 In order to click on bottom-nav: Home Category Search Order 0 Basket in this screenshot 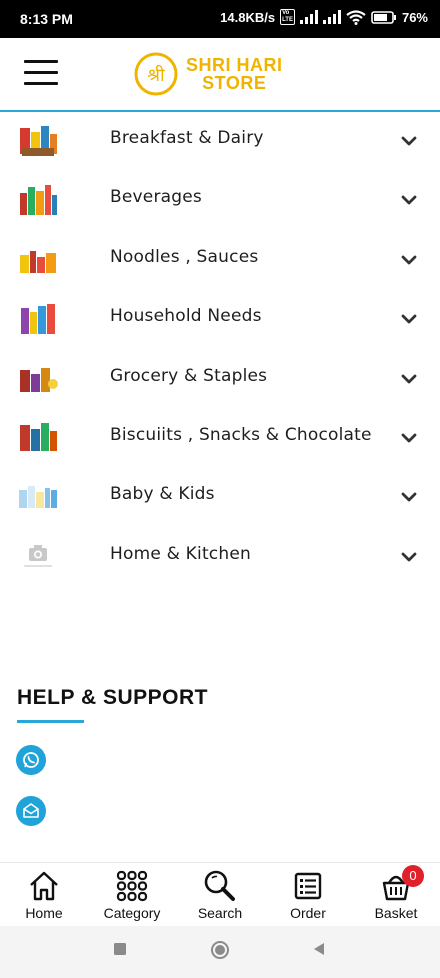, I will do `click(220, 894)`.